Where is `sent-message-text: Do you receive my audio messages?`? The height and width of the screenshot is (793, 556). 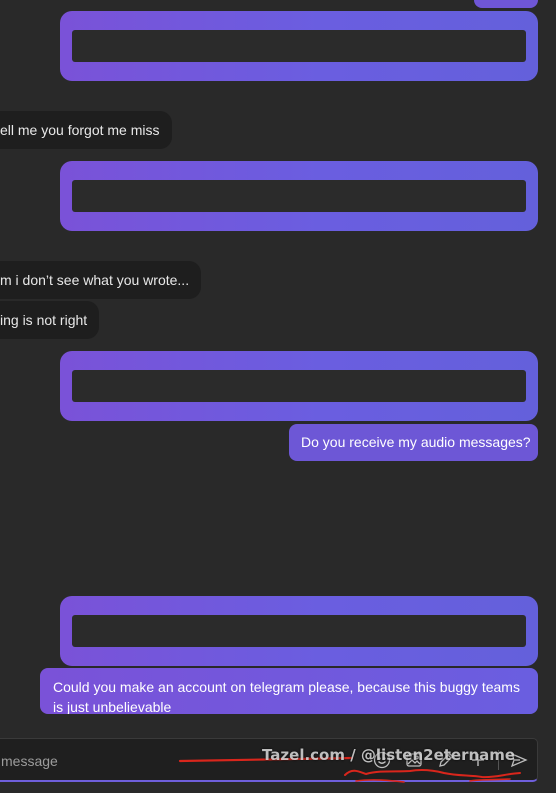
sent-message-text: Do you receive my audio messages? is located at coordinates (416, 442).